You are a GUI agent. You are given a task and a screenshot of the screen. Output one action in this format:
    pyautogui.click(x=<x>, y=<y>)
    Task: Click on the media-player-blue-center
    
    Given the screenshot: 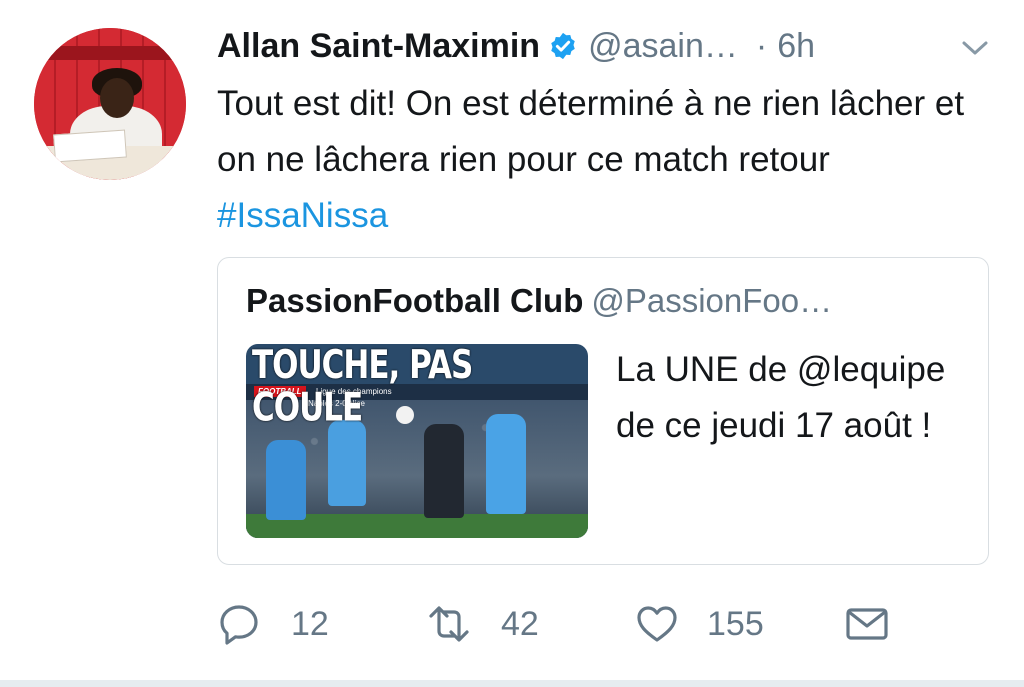 What is the action you would take?
    pyautogui.click(x=347, y=463)
    